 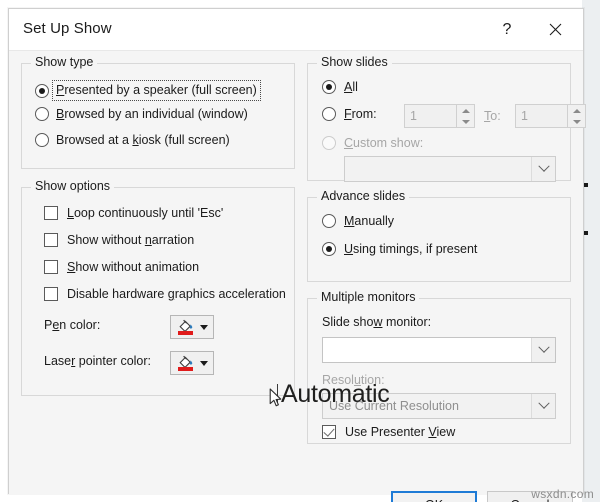 I want to click on checkbox-label-loop: Loop continuously until 'Esc', so click(x=145, y=213).